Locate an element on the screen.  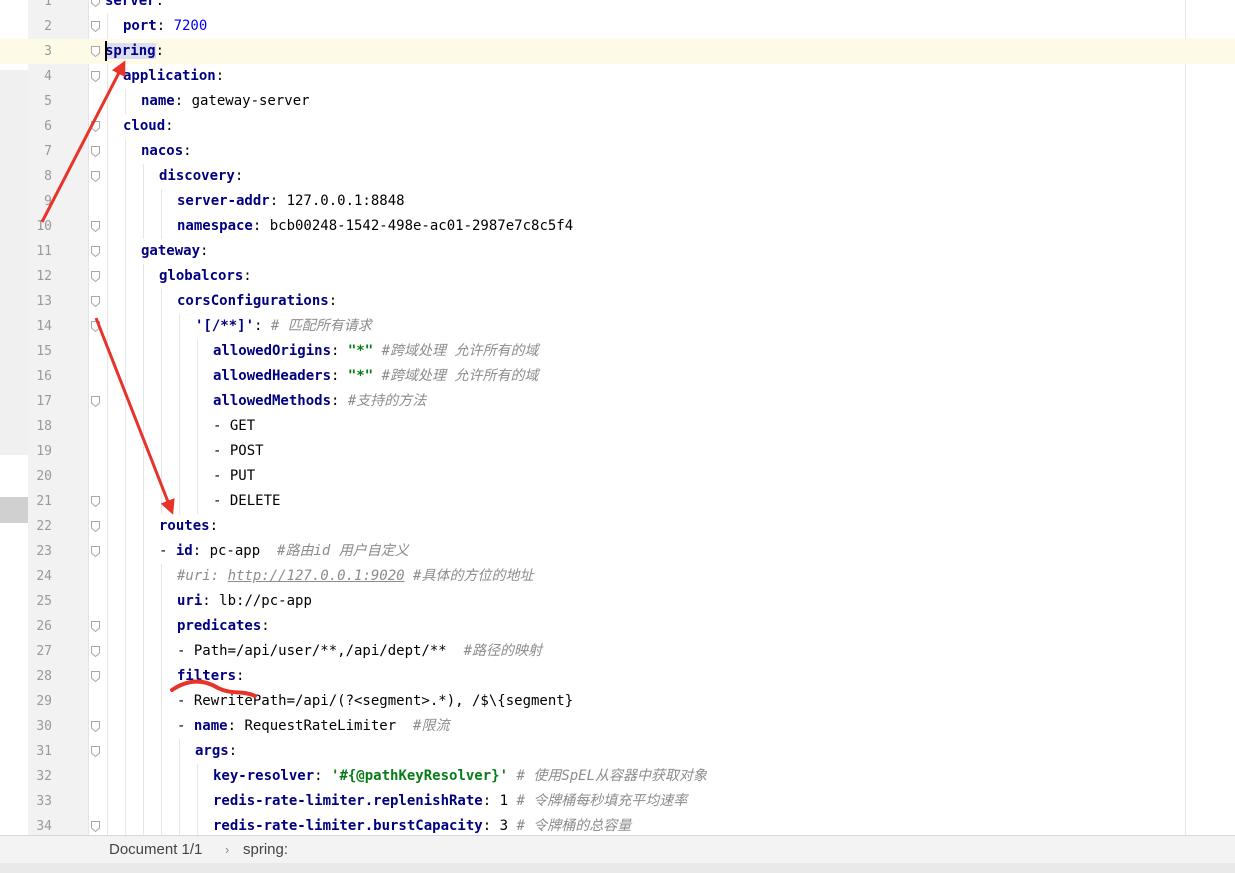
code-line-20: 20 - PUT is located at coordinates (617, 476).